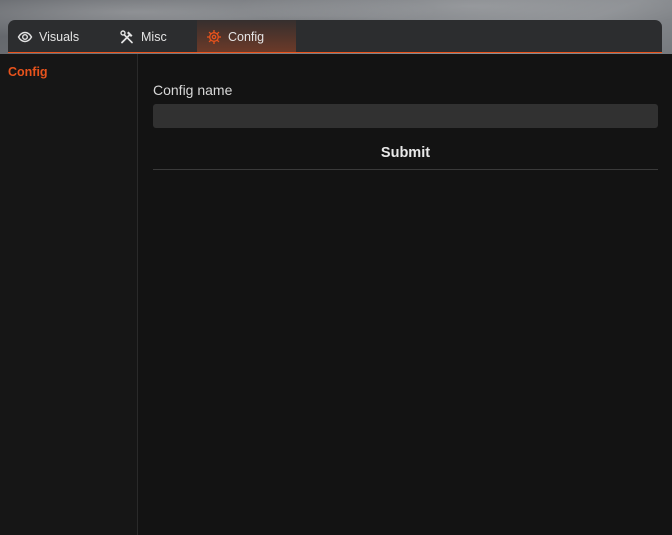 This screenshot has width=672, height=535. I want to click on tab-label: Config, so click(246, 36).